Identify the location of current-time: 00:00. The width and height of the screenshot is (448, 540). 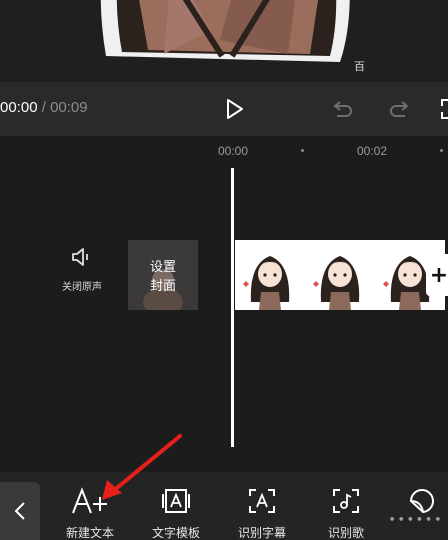
(19, 107).